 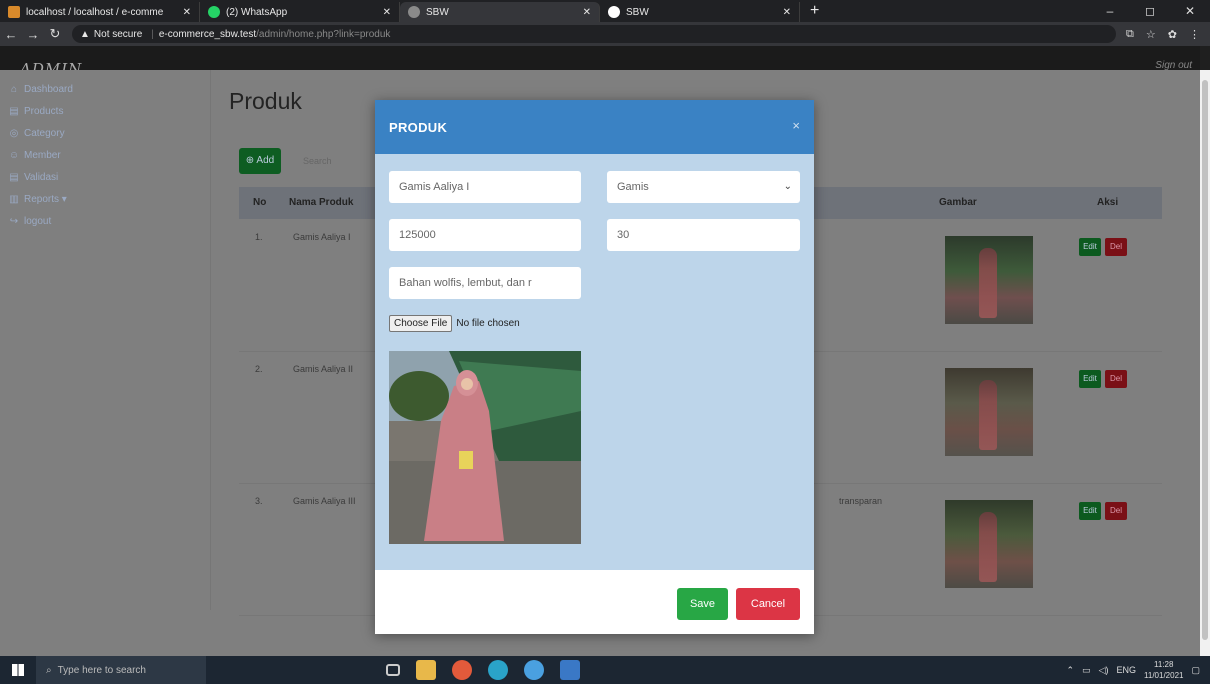 What do you see at coordinates (259, 369) in the screenshot?
I see `row-no: 2.` at bounding box center [259, 369].